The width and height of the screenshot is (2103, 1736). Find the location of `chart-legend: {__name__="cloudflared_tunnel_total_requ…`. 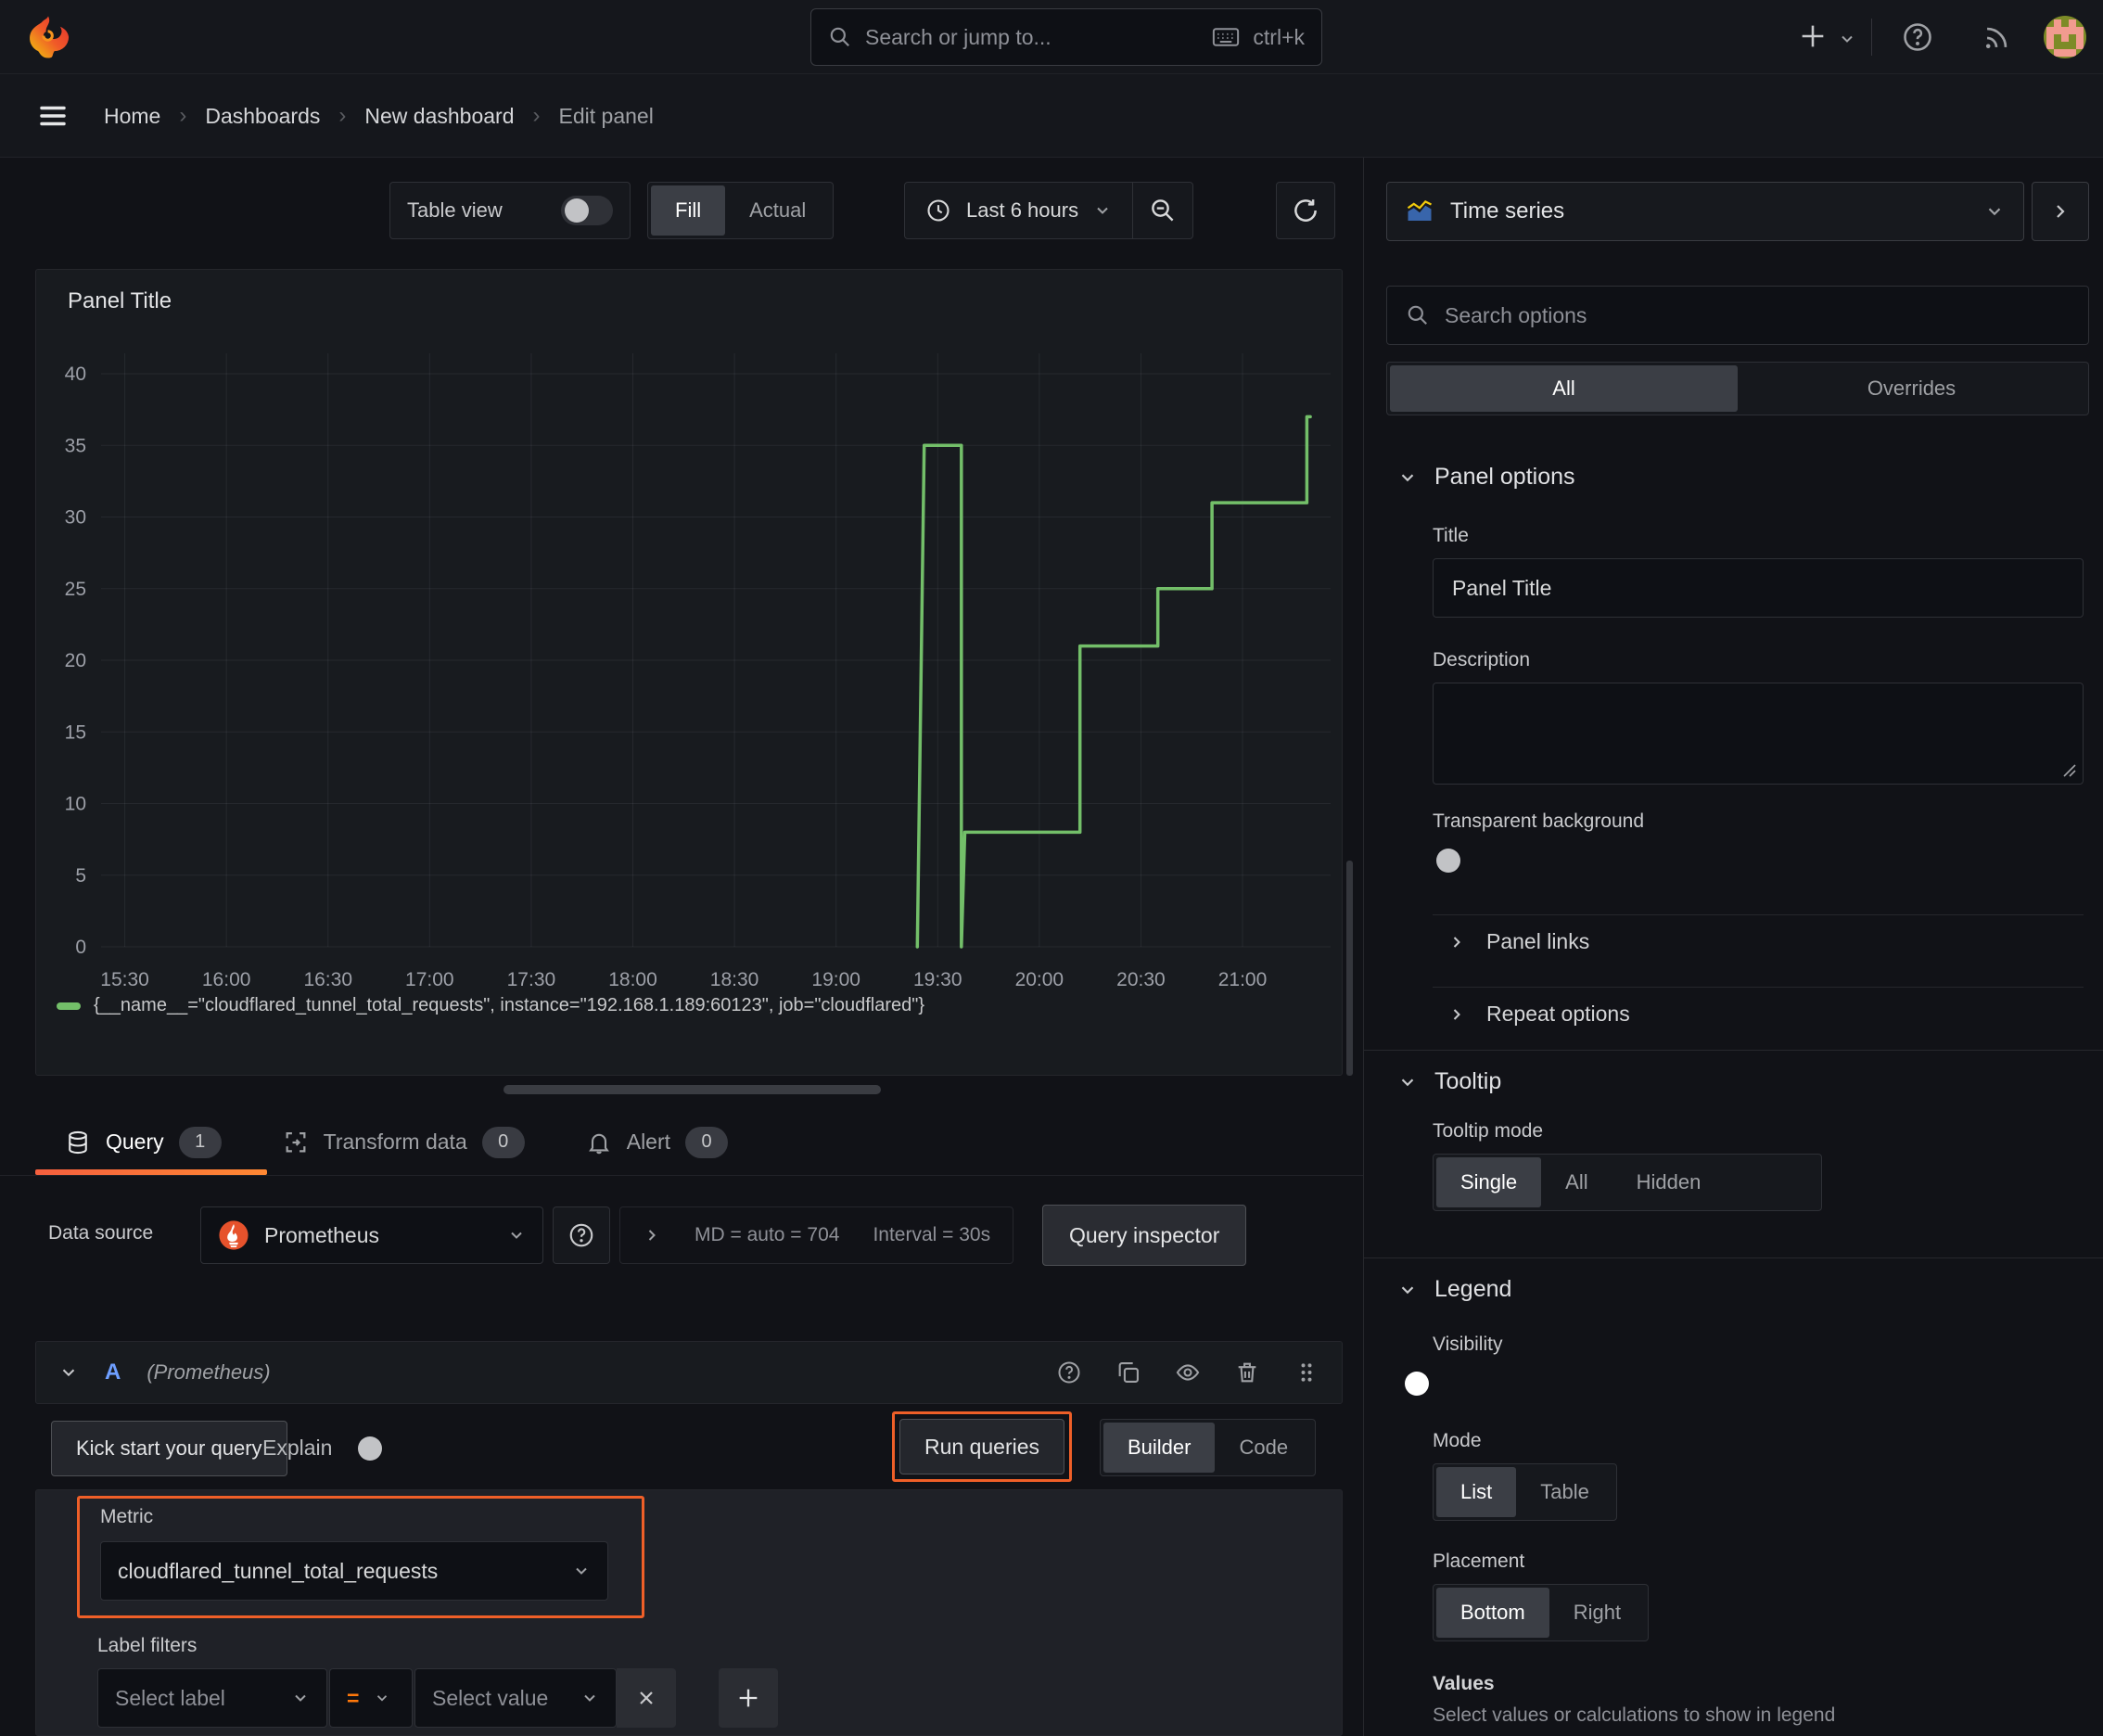

chart-legend: {__name__="cloudflared_tunnel_total_requ… is located at coordinates (490, 1006).